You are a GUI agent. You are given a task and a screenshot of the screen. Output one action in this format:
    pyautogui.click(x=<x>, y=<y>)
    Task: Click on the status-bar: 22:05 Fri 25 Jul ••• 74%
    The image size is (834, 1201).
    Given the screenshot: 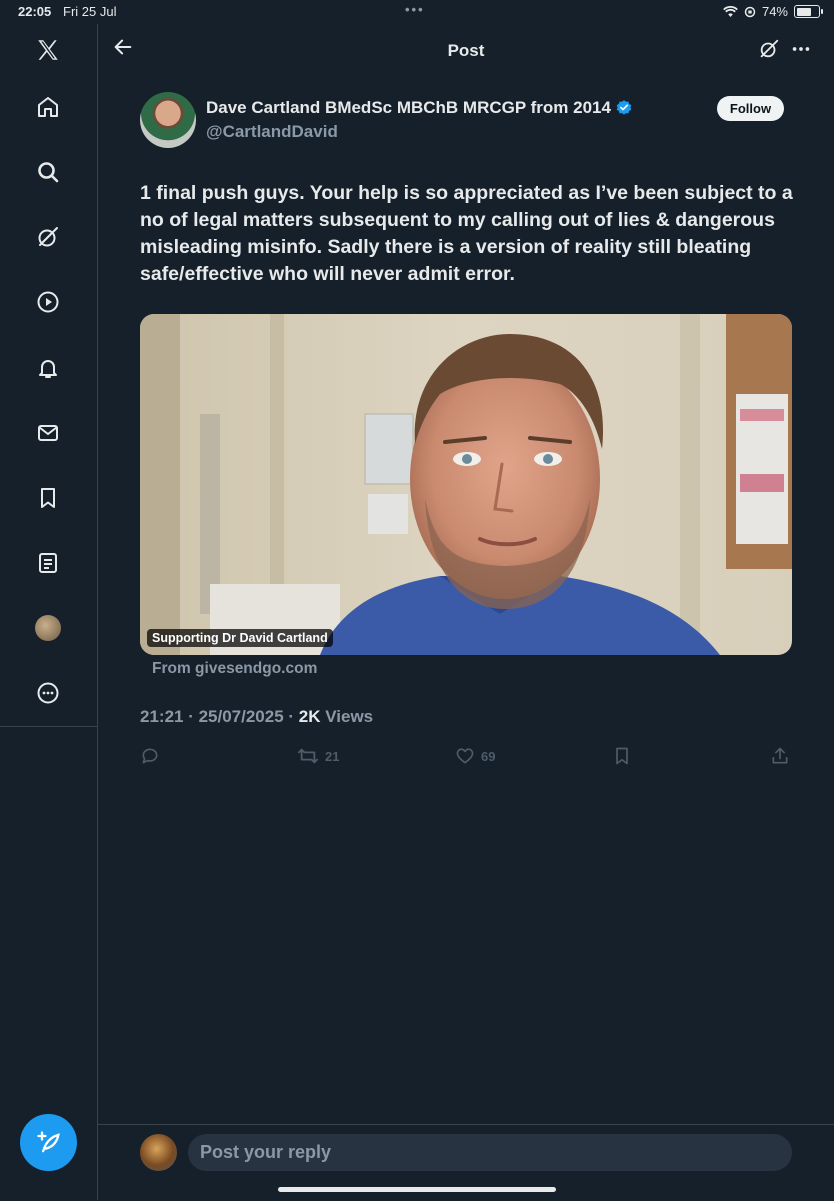 What is the action you would take?
    pyautogui.click(x=417, y=12)
    